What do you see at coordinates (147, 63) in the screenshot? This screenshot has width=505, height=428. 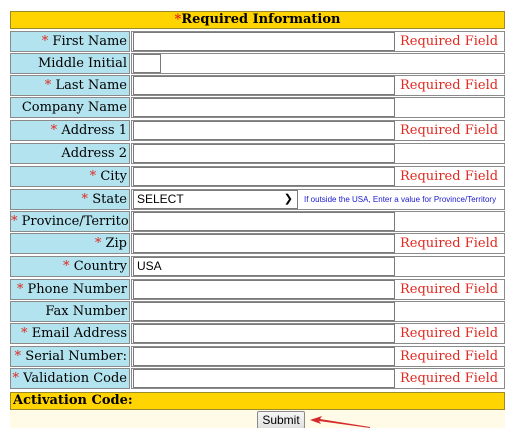 I see `middle-initial-input` at bounding box center [147, 63].